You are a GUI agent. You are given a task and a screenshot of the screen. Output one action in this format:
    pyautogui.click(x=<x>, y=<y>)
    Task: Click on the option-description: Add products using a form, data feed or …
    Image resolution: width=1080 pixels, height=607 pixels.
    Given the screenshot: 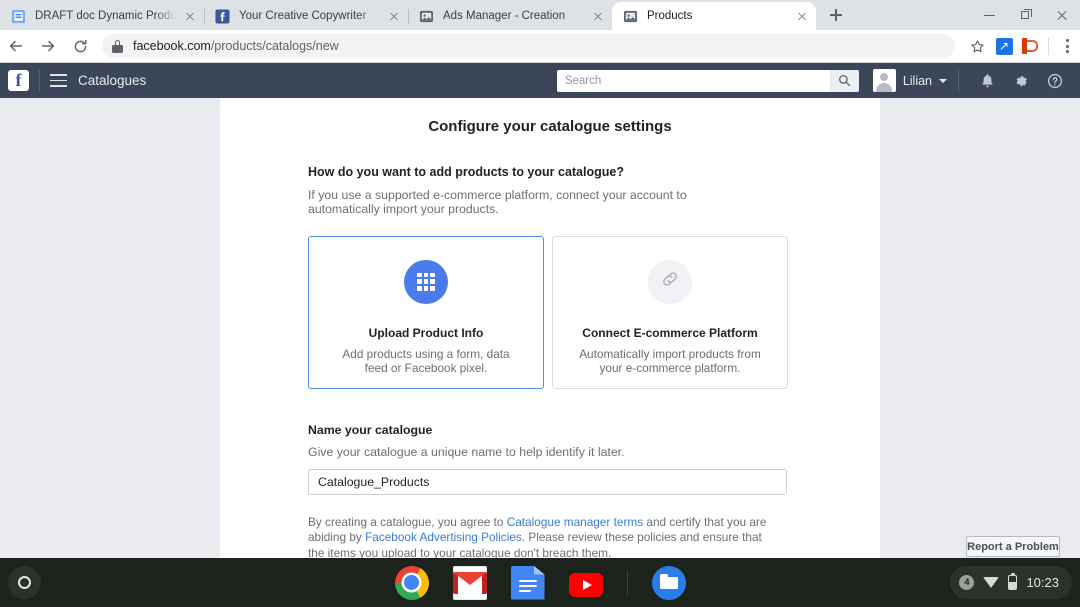 What is the action you would take?
    pyautogui.click(x=426, y=361)
    